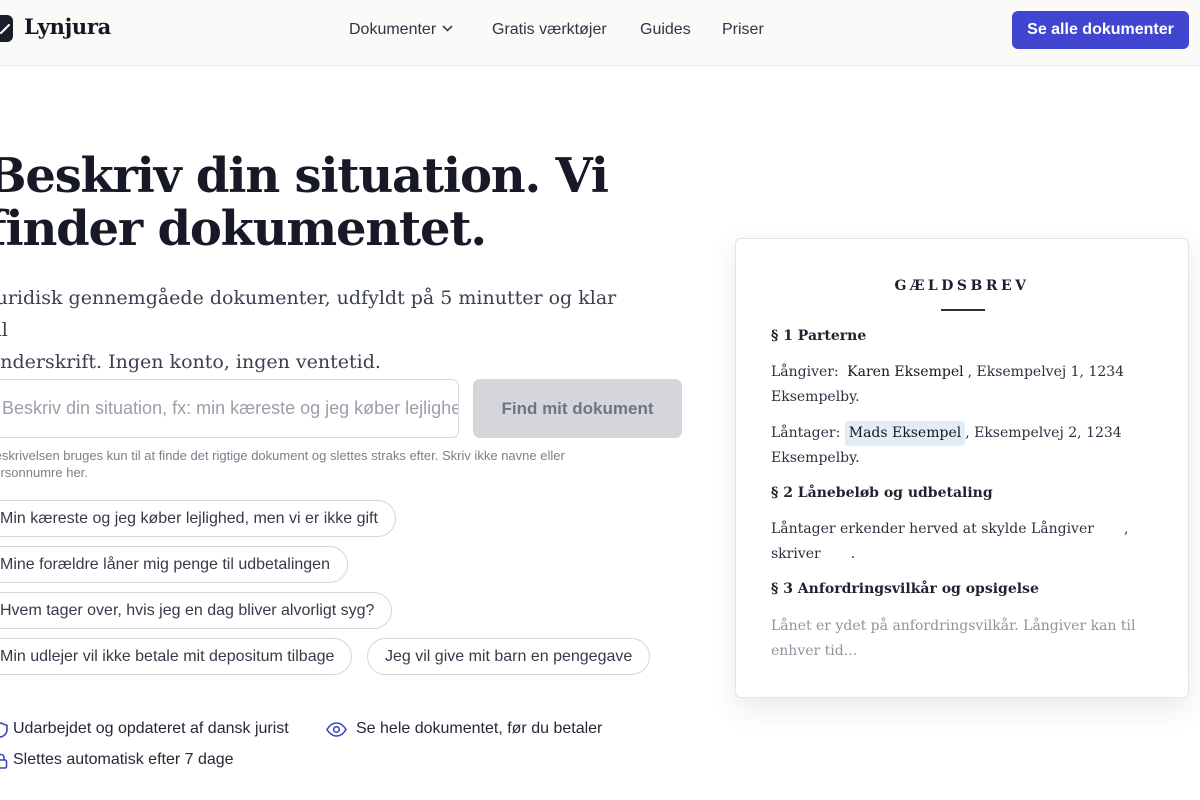  Describe the element at coordinates (577, 408) in the screenshot. I see `find-document-button: Find mit dokument` at that location.